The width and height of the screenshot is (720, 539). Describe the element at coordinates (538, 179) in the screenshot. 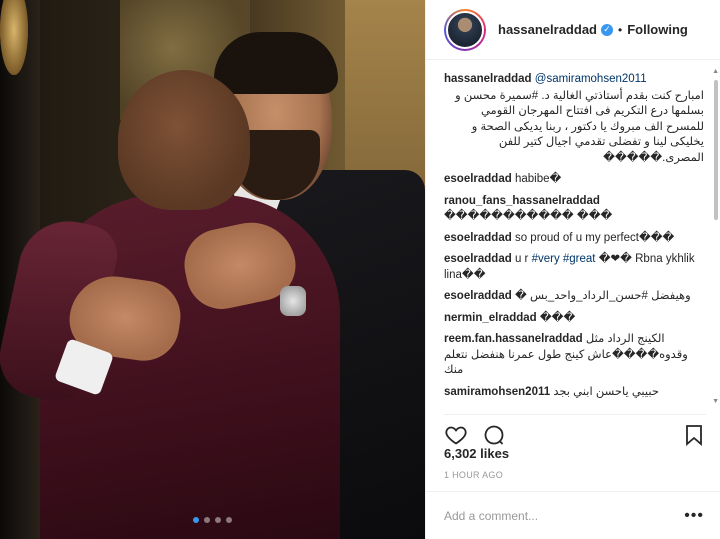

I see `comment-text: habibe�` at that location.